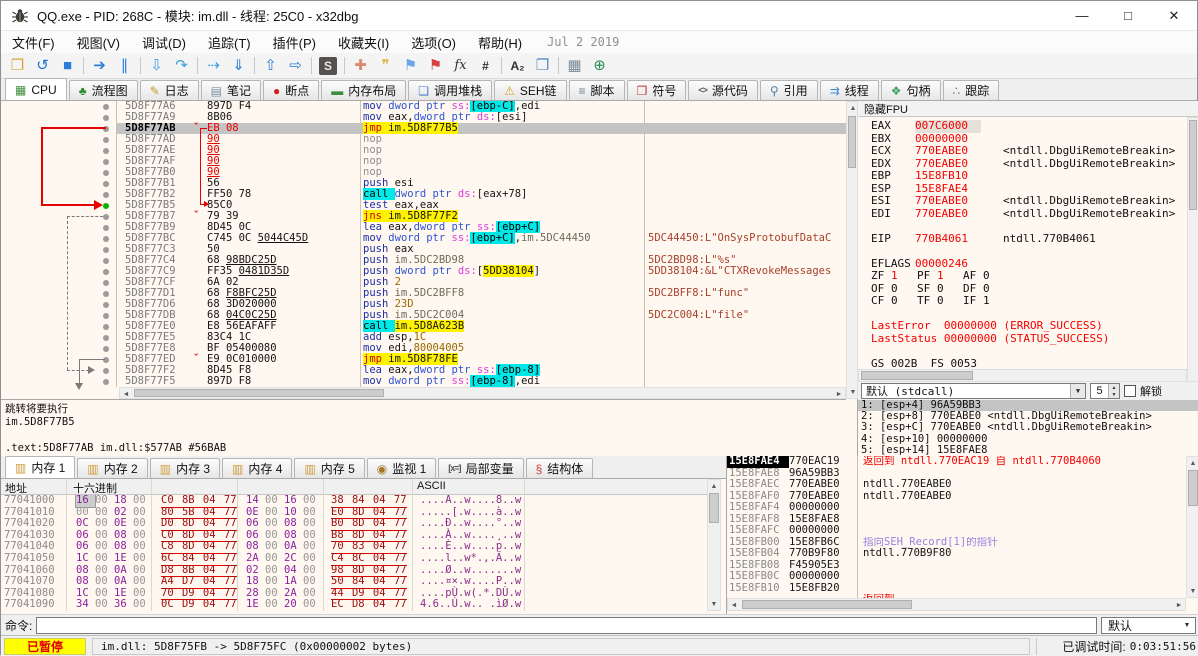 The width and height of the screenshot is (1198, 656). Describe the element at coordinates (229, 42) in the screenshot. I see `menu-item: 追踪(T)` at that location.